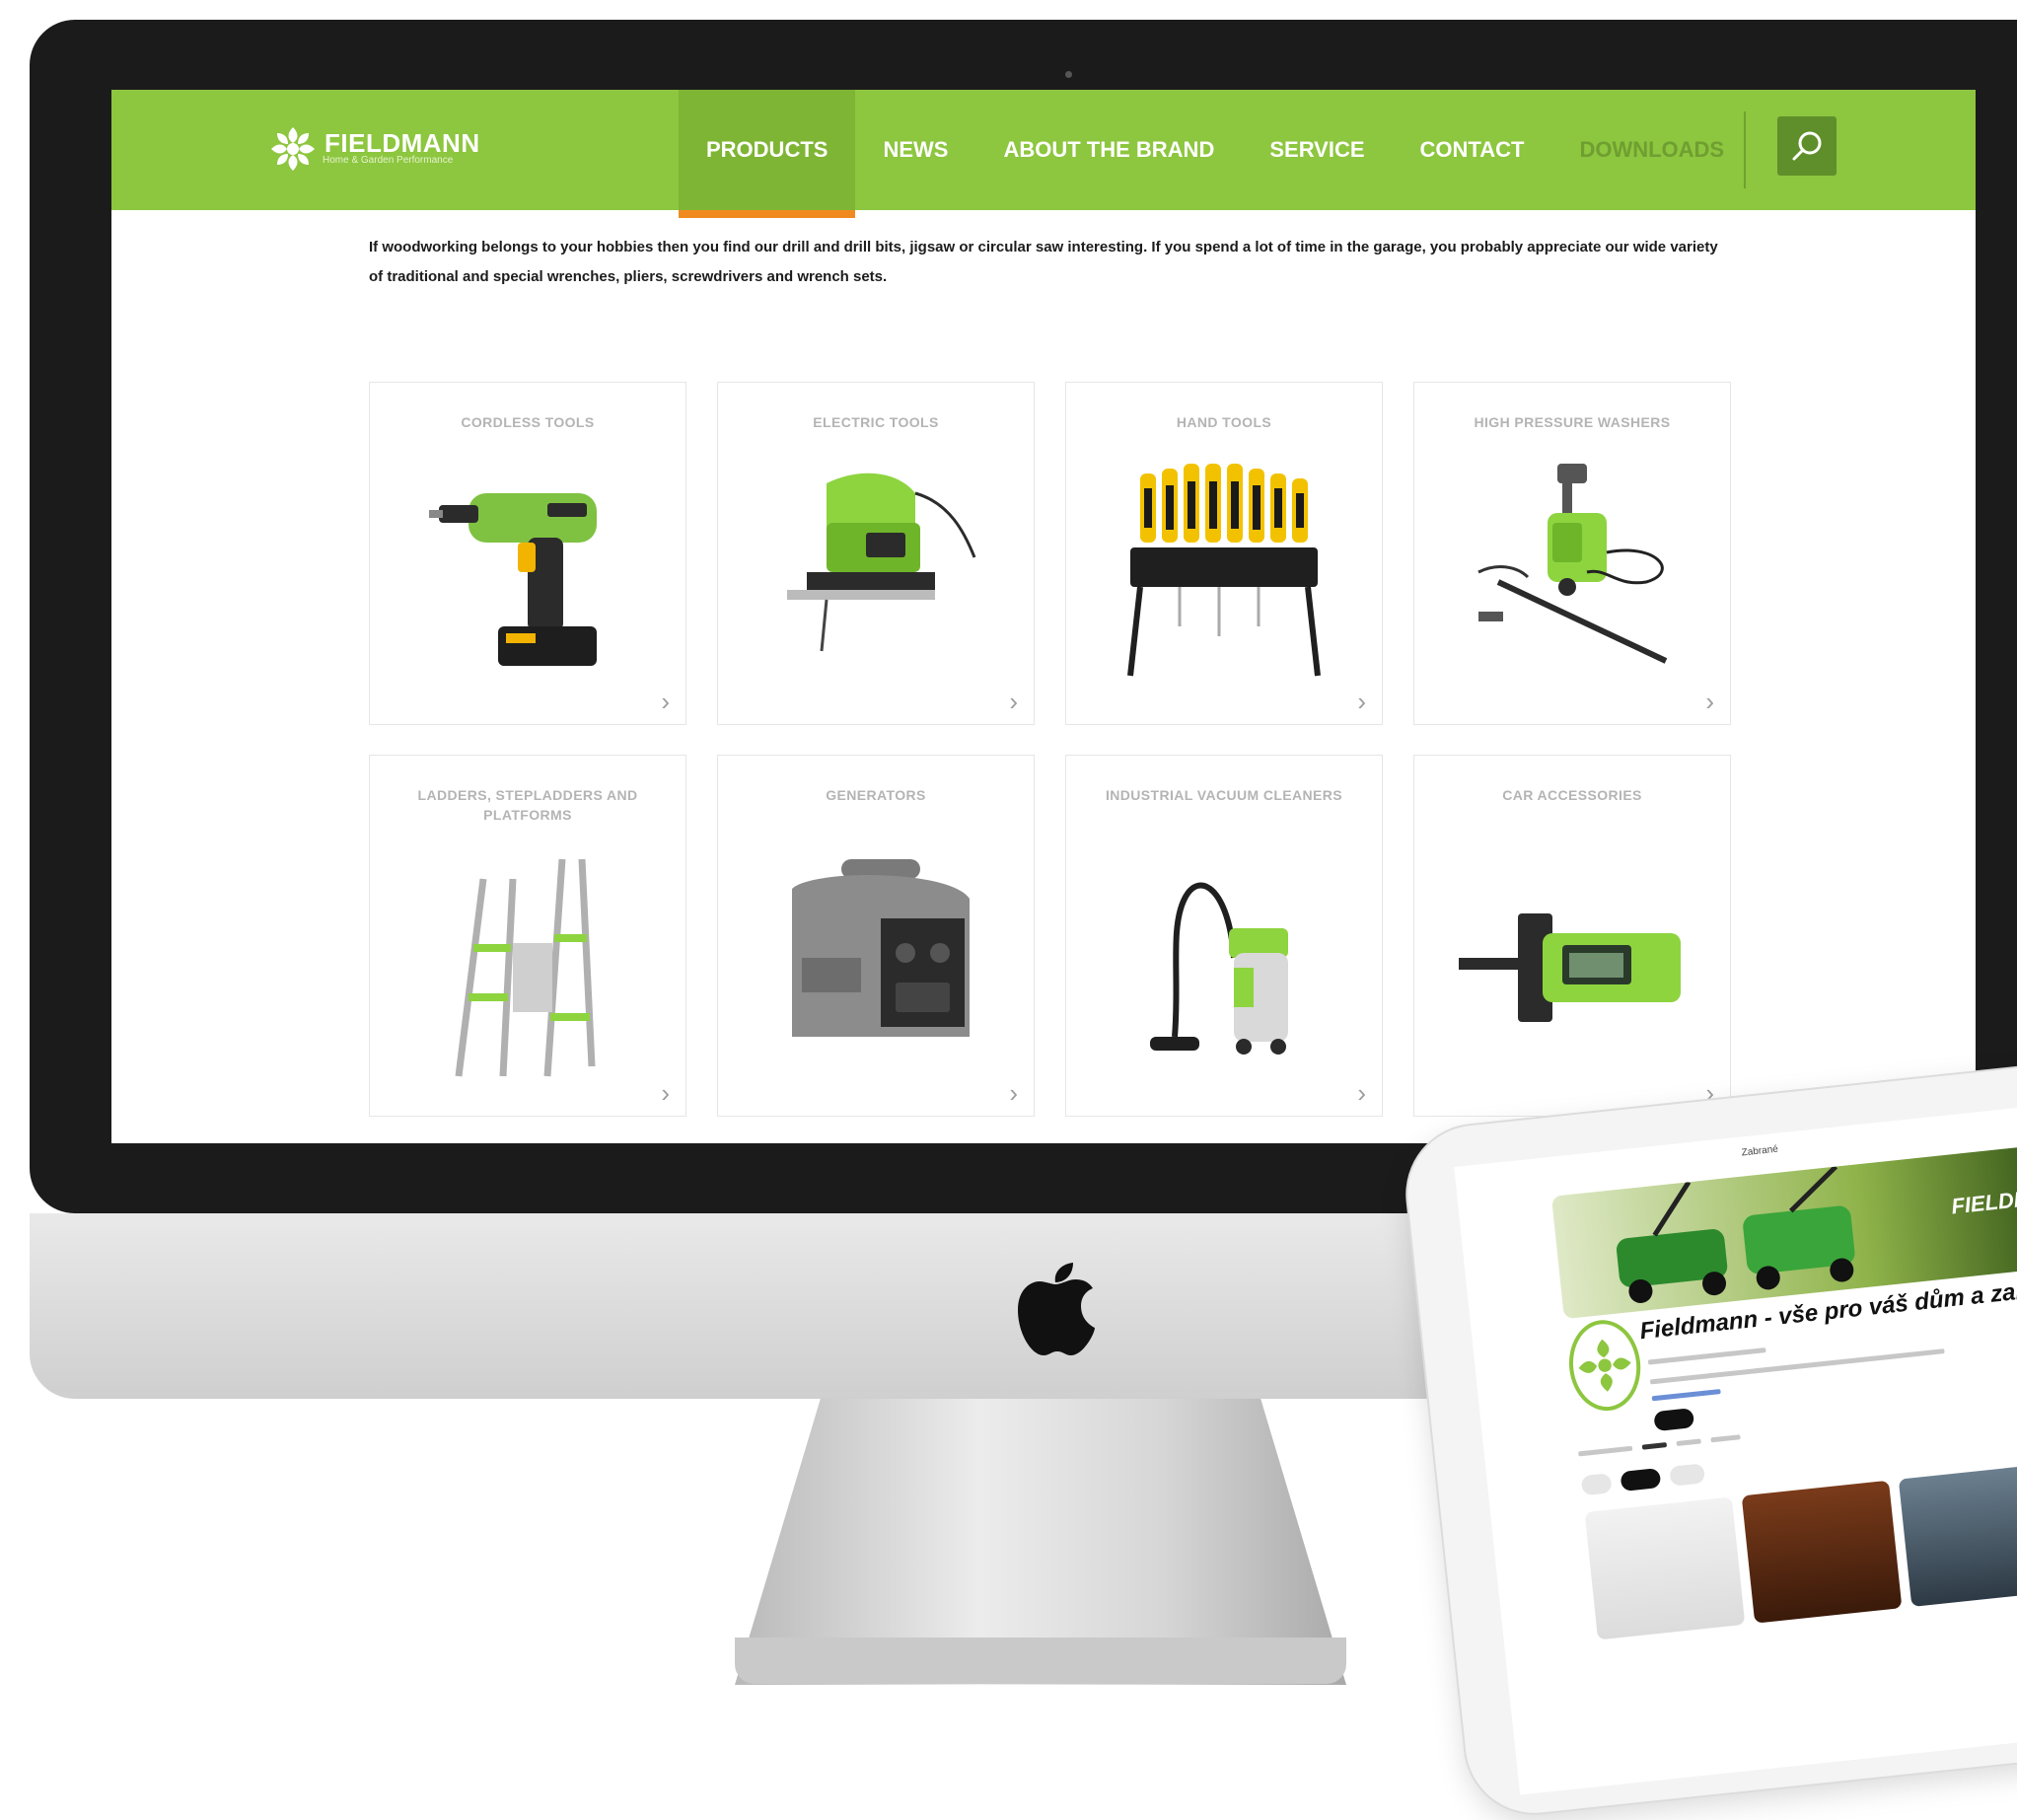 The image size is (2017, 1820). I want to click on category-card-hand-tools: HAND TOOLS ›, so click(1224, 553).